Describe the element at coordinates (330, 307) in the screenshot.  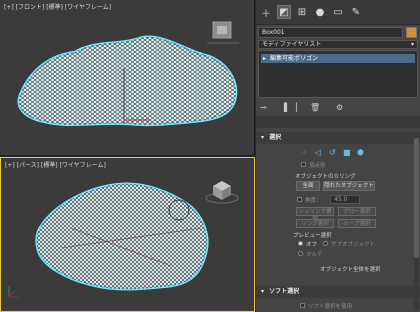
I see `use-soft-selection-label: ソフト選択を使用` at that location.